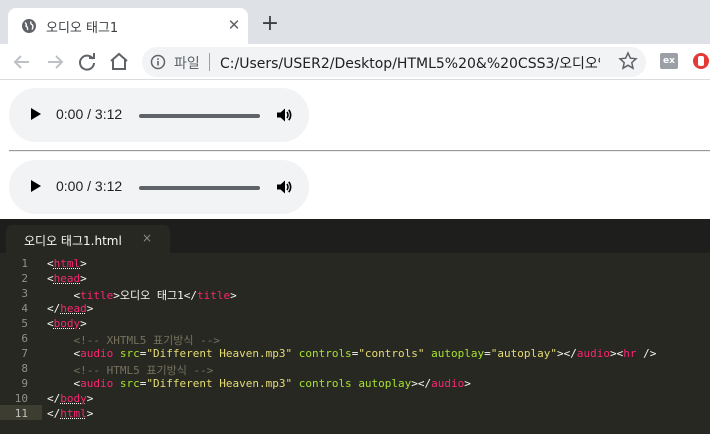 Image resolution: width=710 pixels, height=434 pixels. What do you see at coordinates (142, 295) in the screenshot?
I see `code-line: <title>오디오 태그1</title>` at bounding box center [142, 295].